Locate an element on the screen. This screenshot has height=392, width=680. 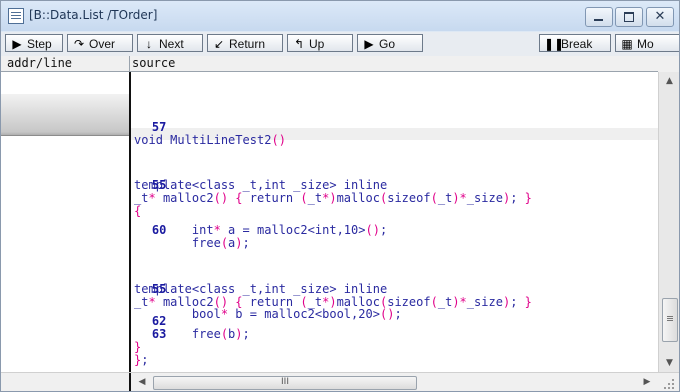
source-code: { is located at coordinates (138, 211).